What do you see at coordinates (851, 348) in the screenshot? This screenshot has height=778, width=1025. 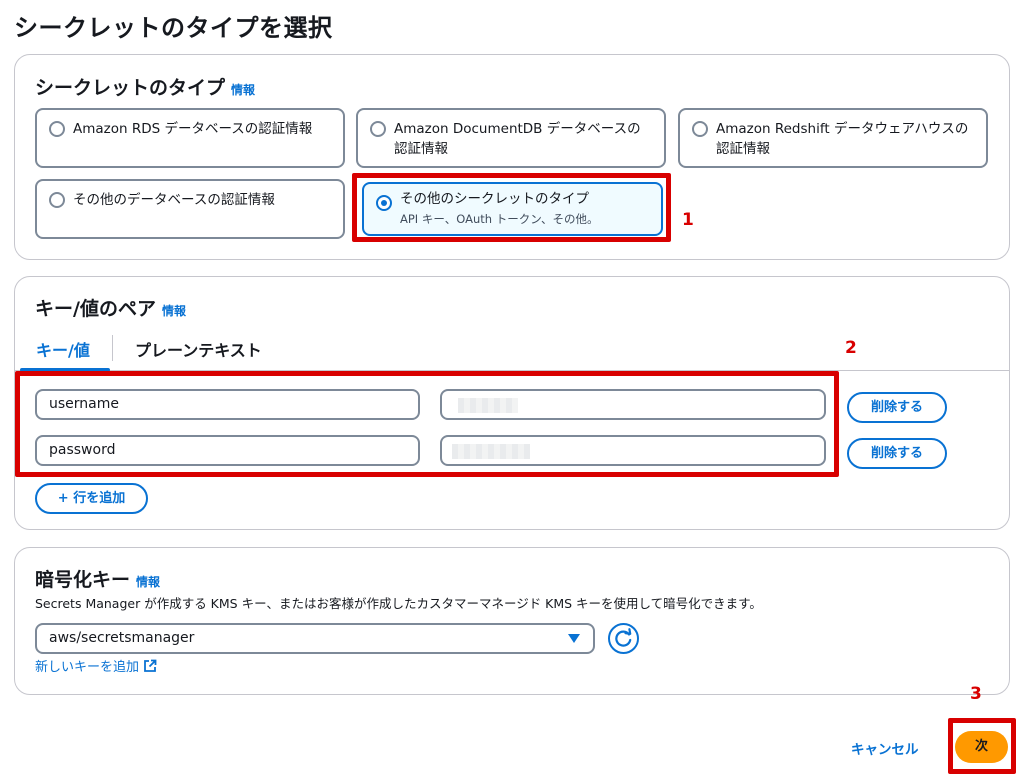 I see `annotation-step-2: 2` at bounding box center [851, 348].